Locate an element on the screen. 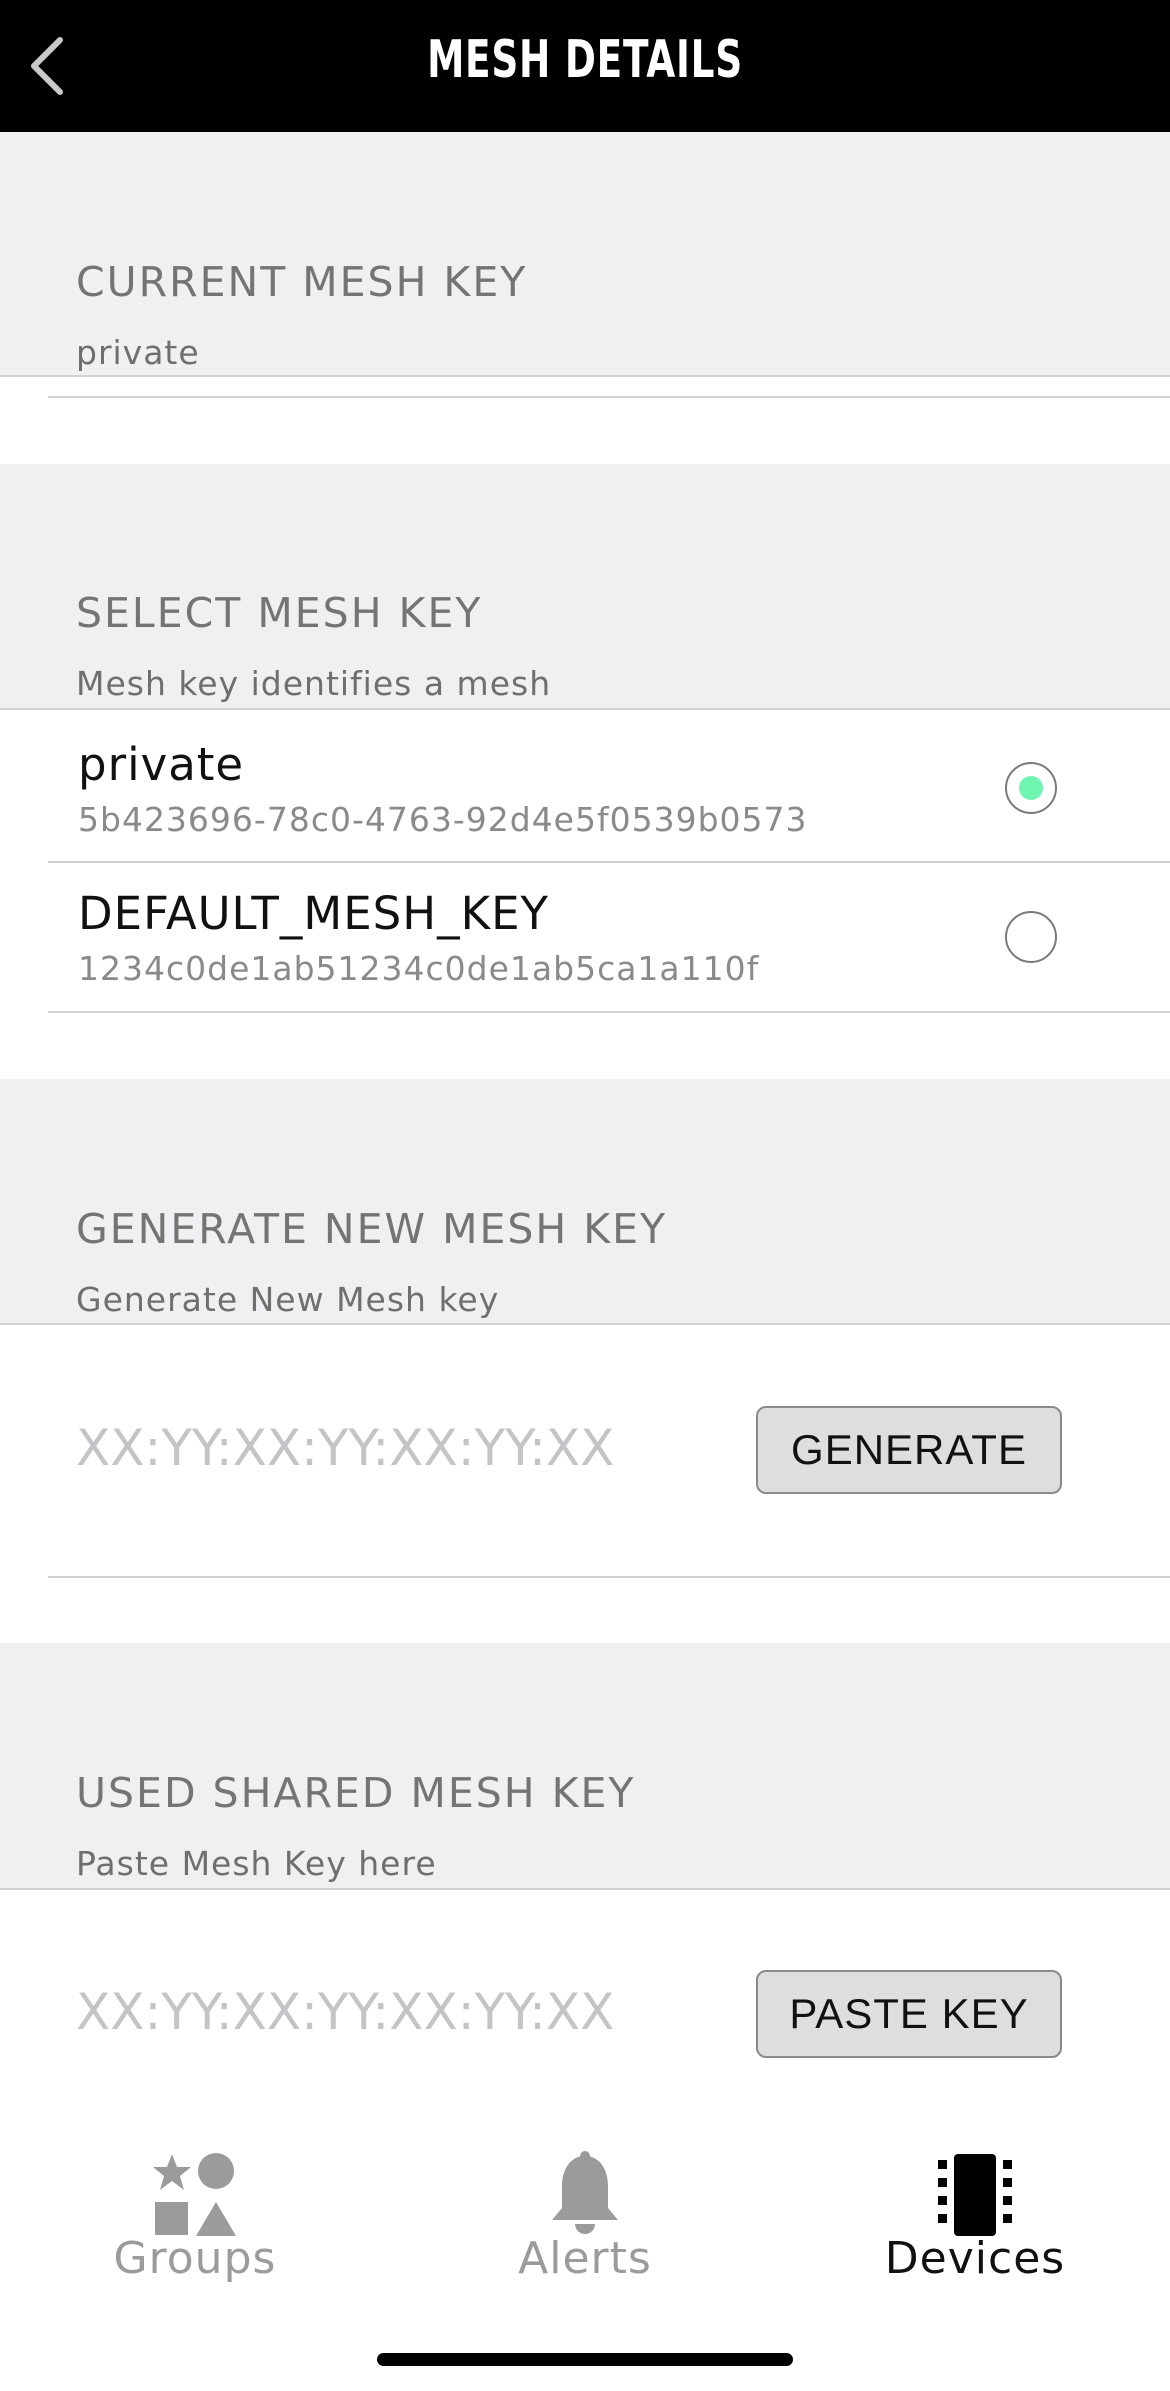 This screenshot has width=1170, height=2391. chip-icon is located at coordinates (975, 2195).